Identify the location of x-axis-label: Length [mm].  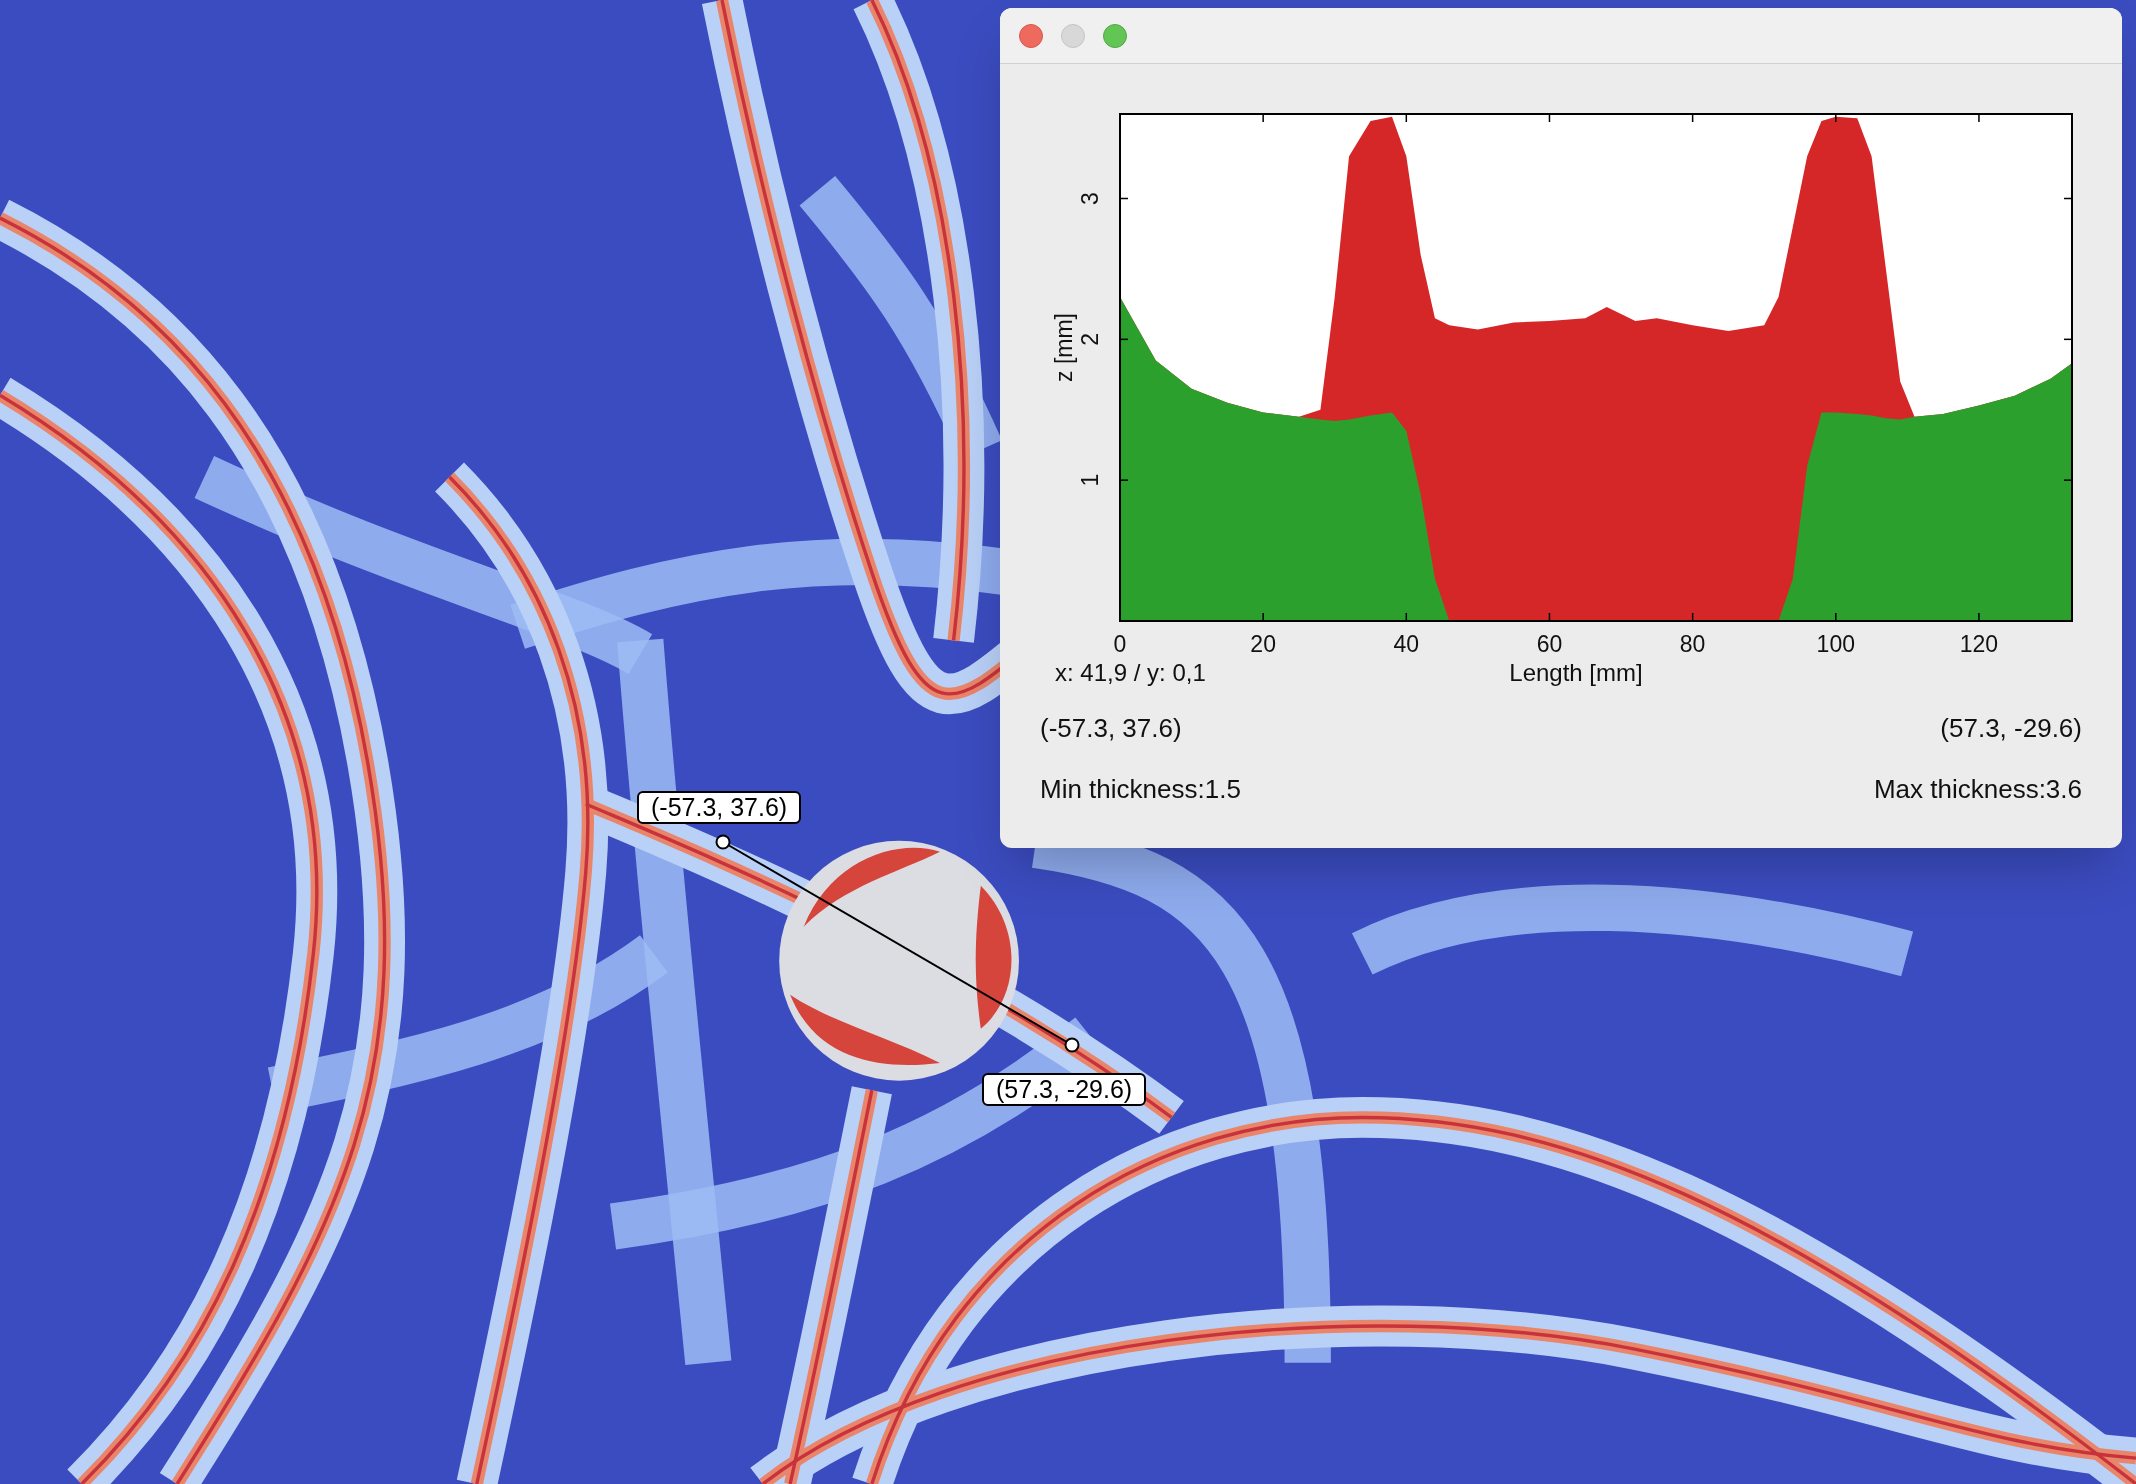
(1576, 673).